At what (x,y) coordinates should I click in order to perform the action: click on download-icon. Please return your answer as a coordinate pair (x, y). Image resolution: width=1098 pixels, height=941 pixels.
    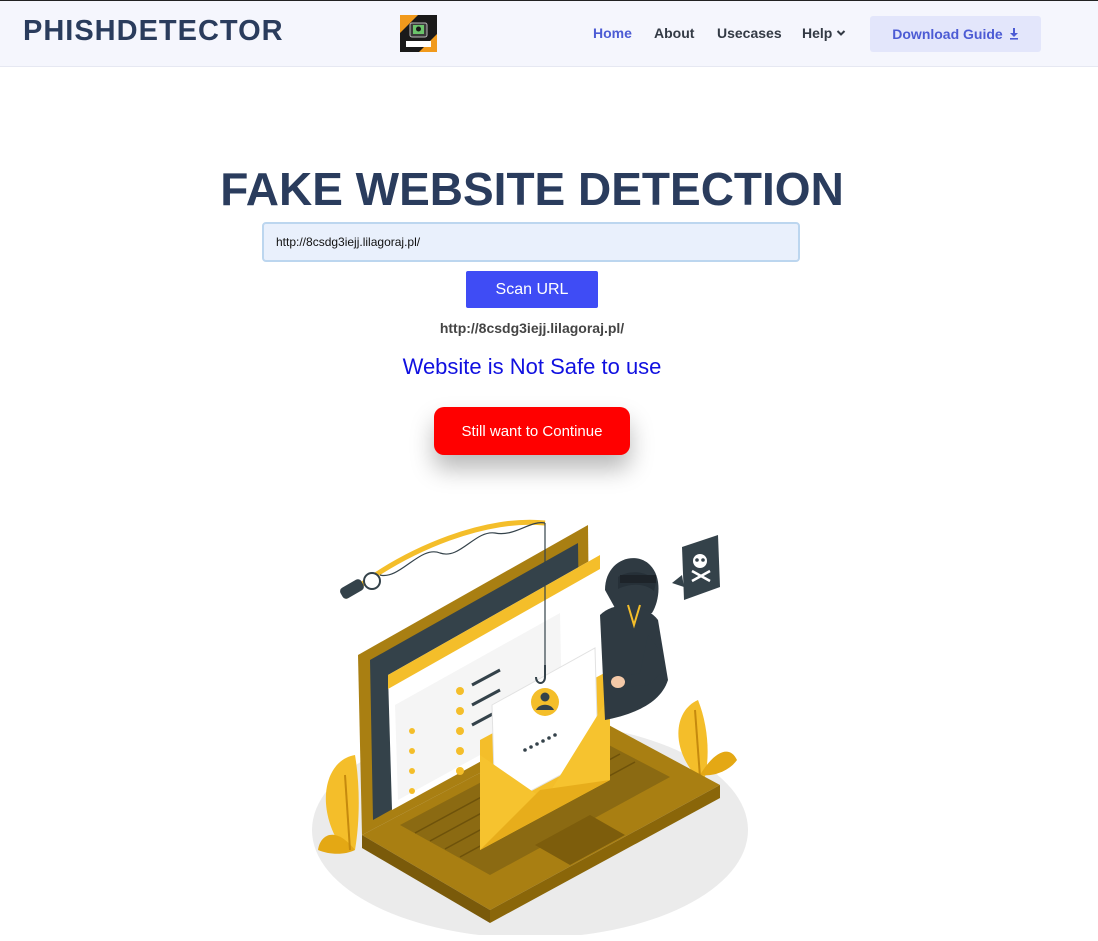
    Looking at the image, I should click on (1013, 34).